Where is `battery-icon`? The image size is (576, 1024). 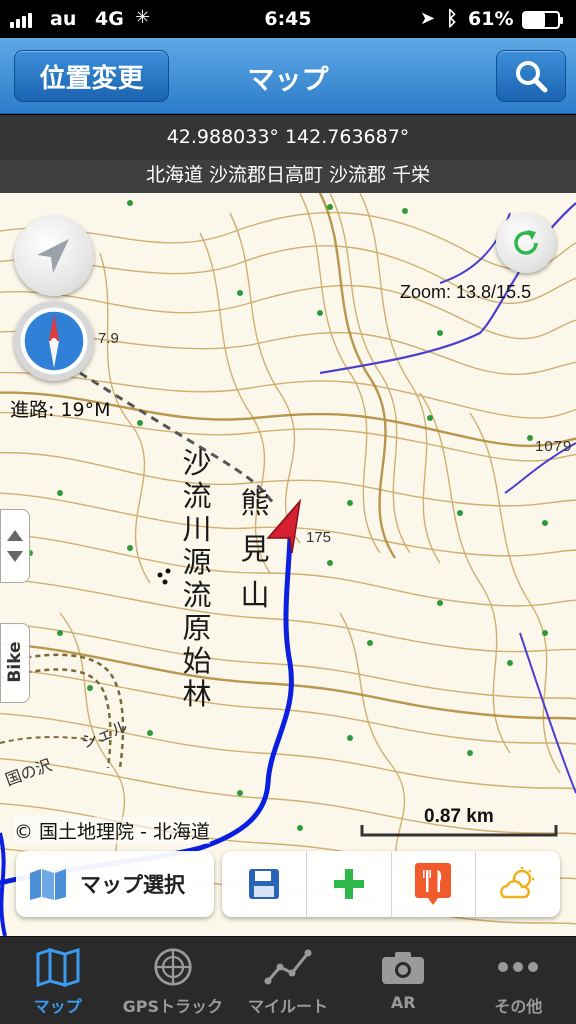
battery-icon is located at coordinates (542, 20).